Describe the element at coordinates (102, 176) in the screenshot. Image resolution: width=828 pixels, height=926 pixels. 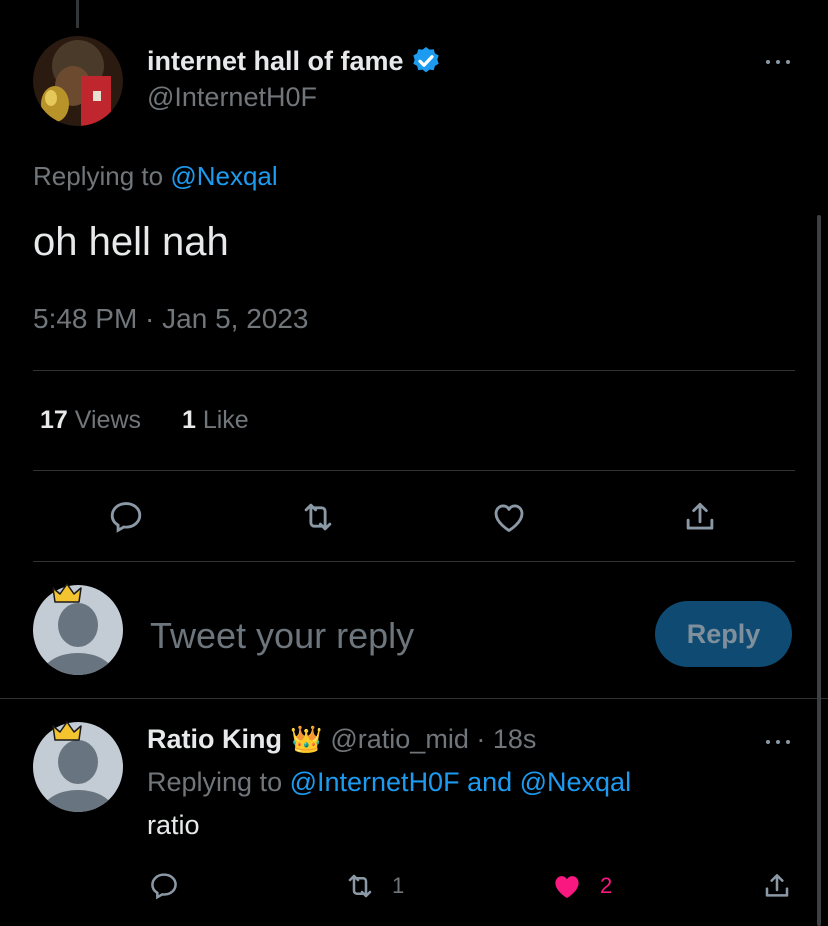
I see `replying-prefix: Replying to` at that location.